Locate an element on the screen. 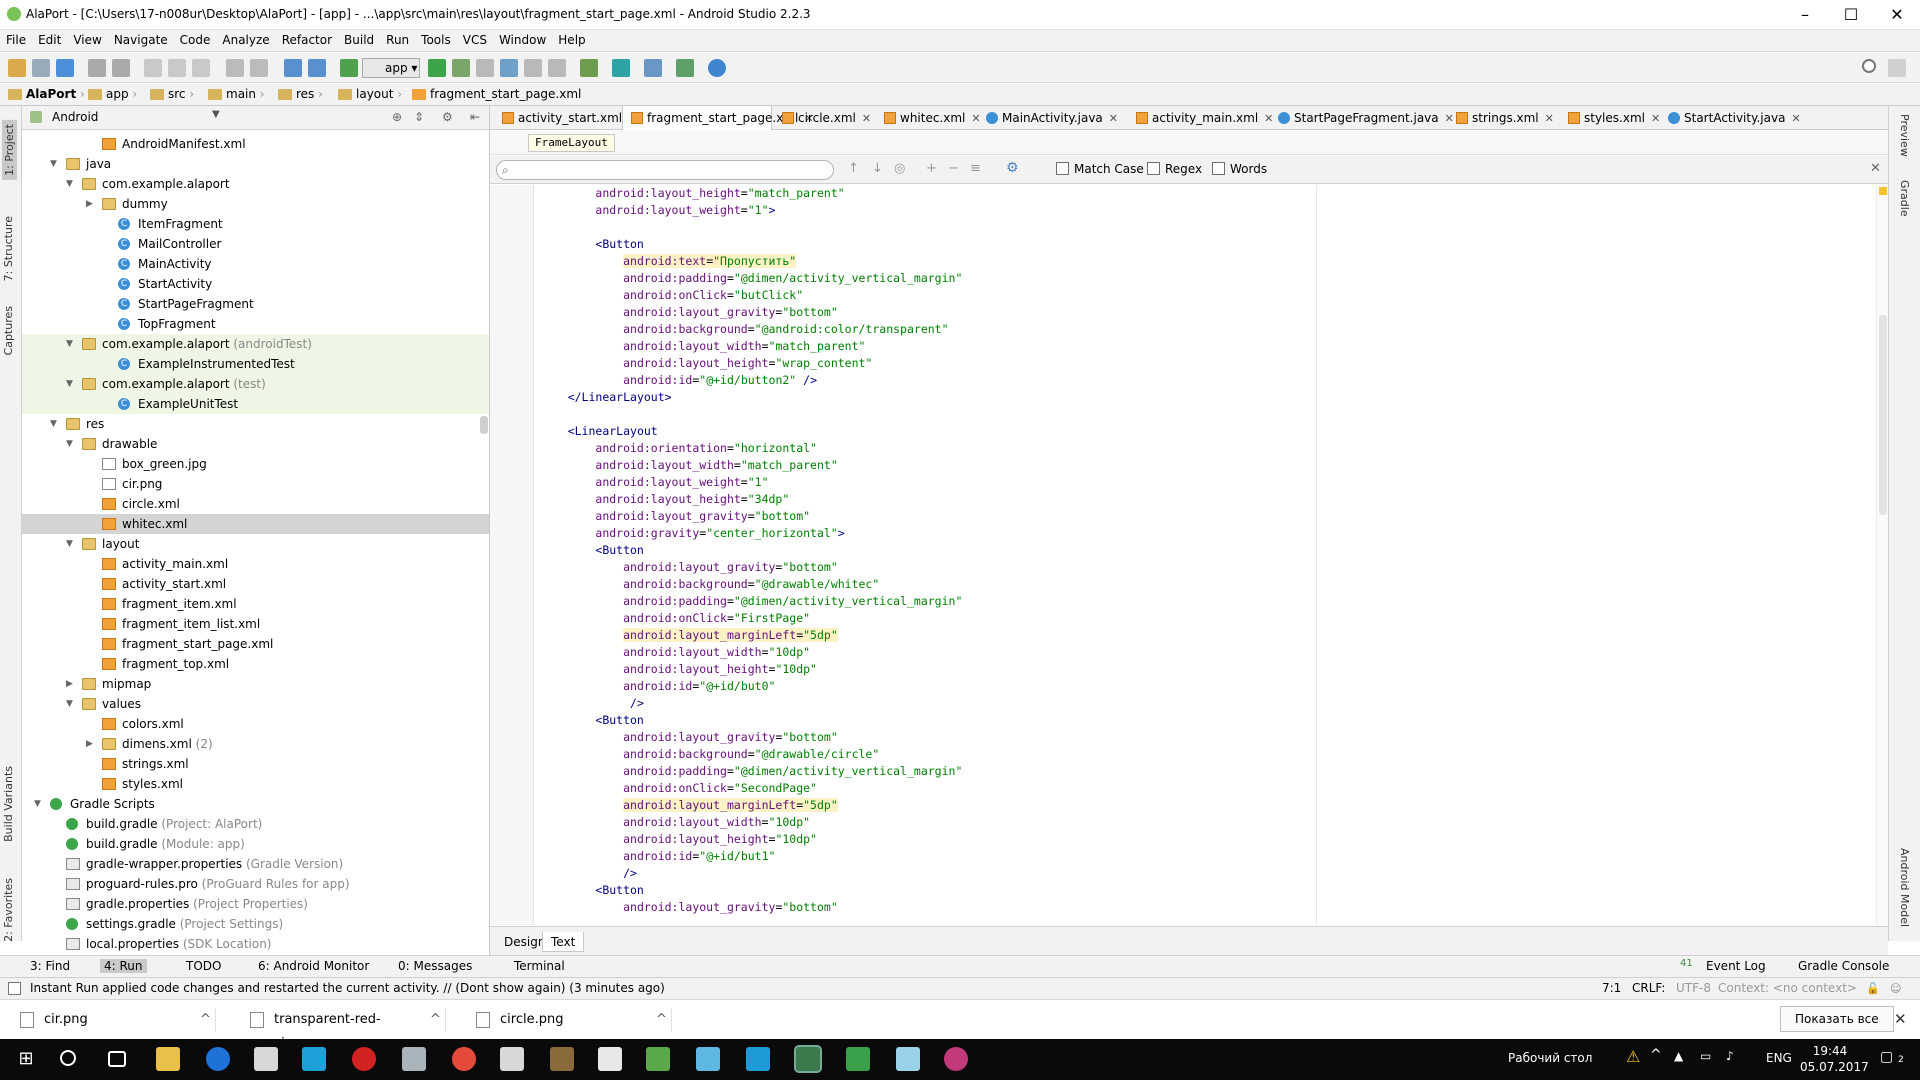 The width and height of the screenshot is (1920, 1080). close-button: ✕ is located at coordinates (1897, 15).